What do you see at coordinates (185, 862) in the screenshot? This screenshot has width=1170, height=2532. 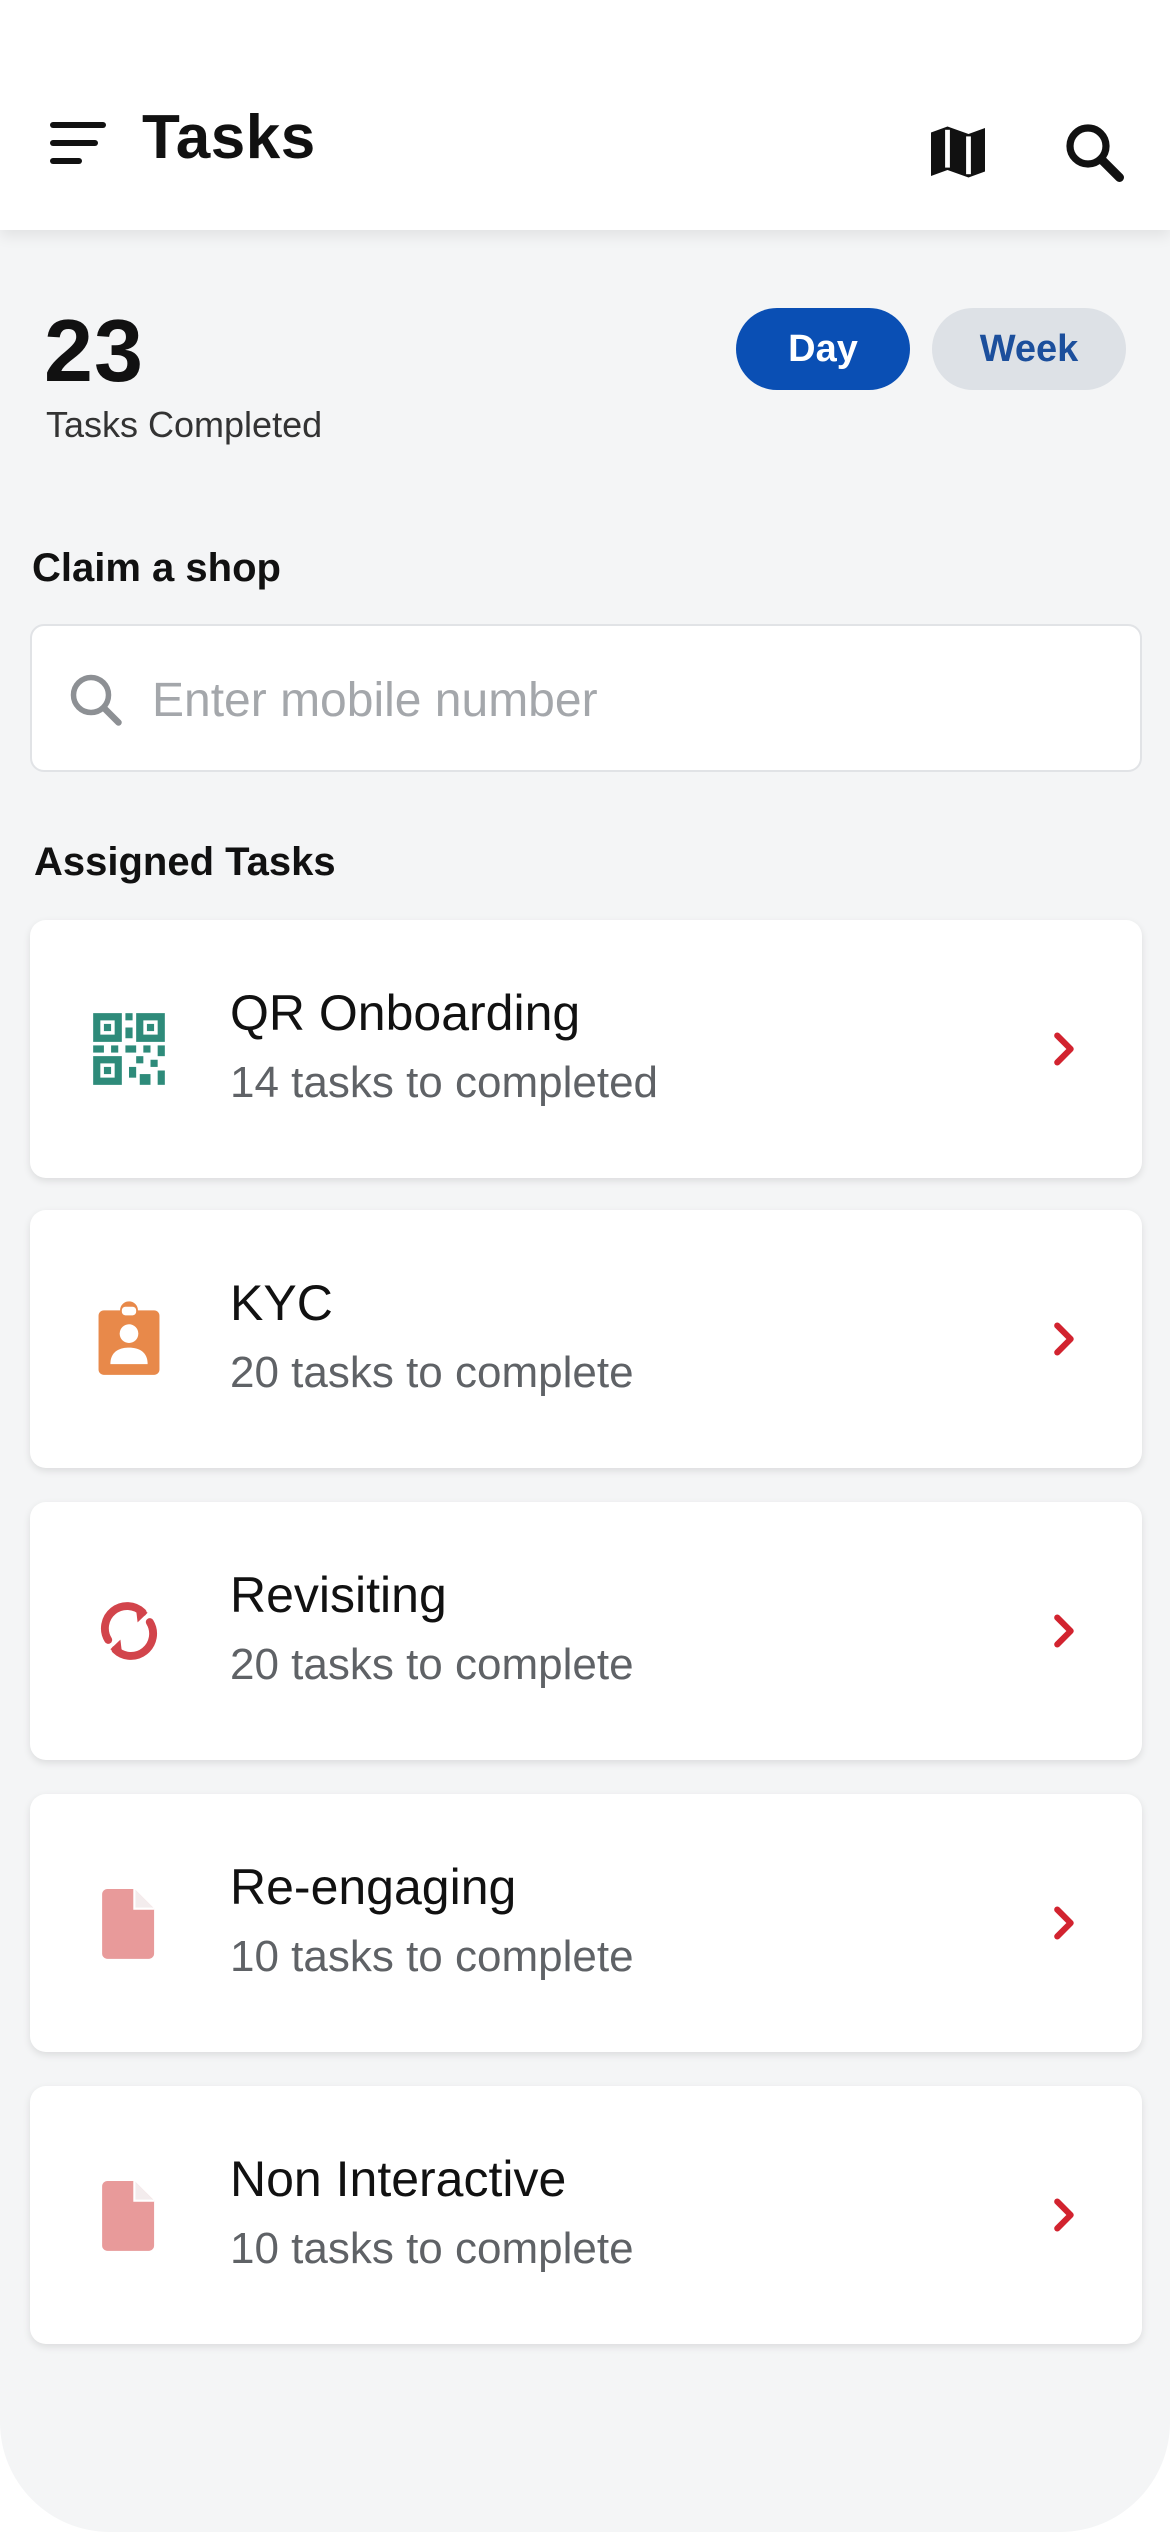 I see `assigned-tasks-heading: Assigned Tasks` at bounding box center [185, 862].